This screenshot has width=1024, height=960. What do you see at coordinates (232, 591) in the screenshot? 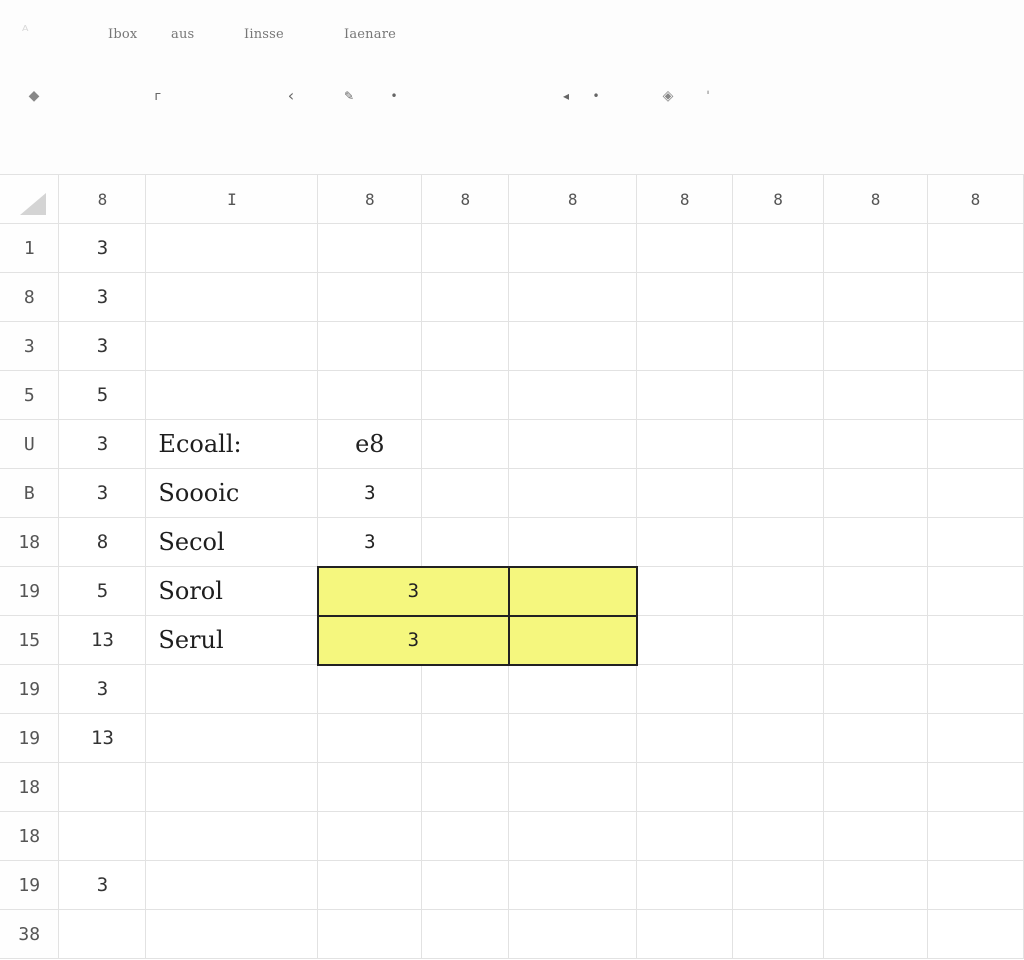
I see `cell: Sorol` at bounding box center [232, 591].